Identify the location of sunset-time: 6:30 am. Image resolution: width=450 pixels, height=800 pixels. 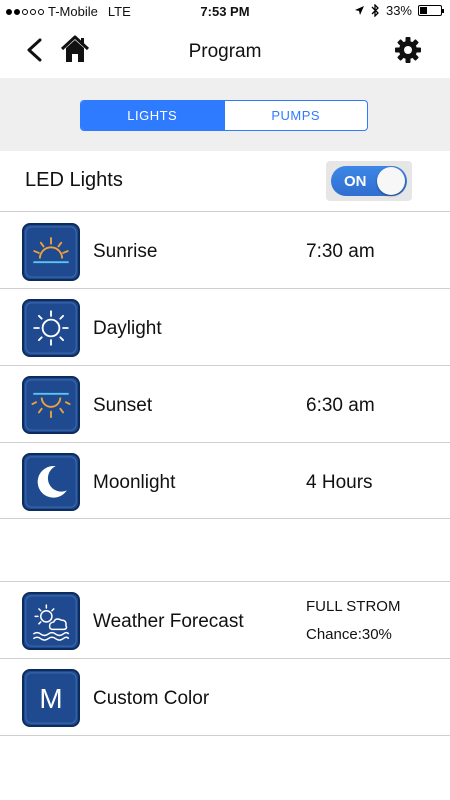
(340, 405).